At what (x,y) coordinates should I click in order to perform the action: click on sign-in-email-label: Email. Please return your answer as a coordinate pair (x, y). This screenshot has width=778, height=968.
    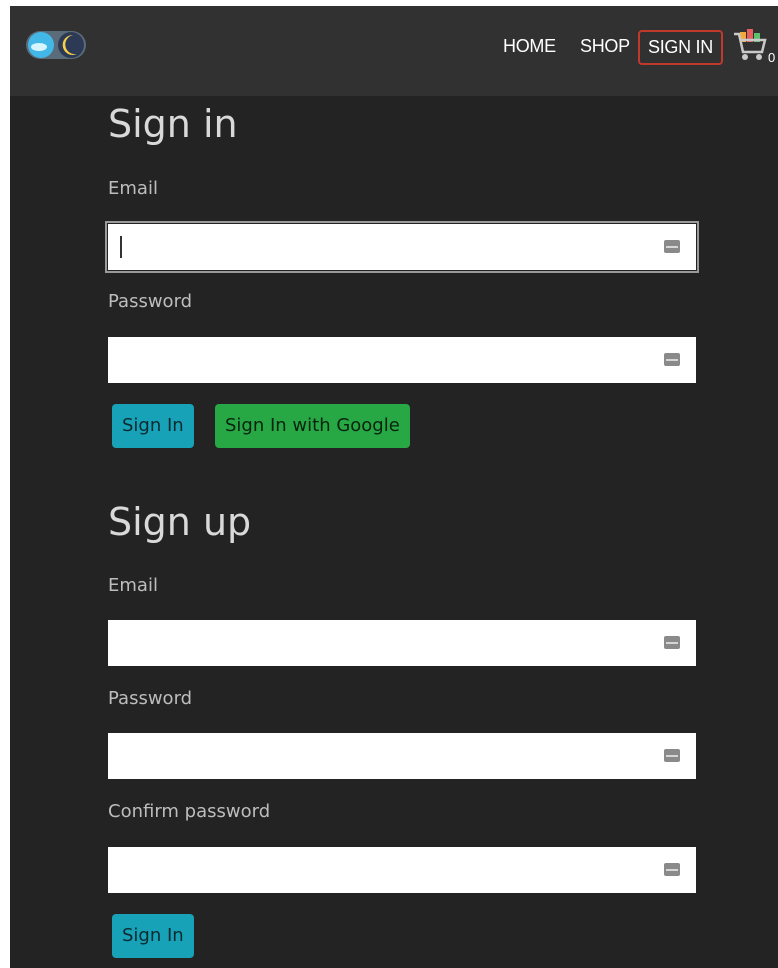
    Looking at the image, I should click on (133, 188).